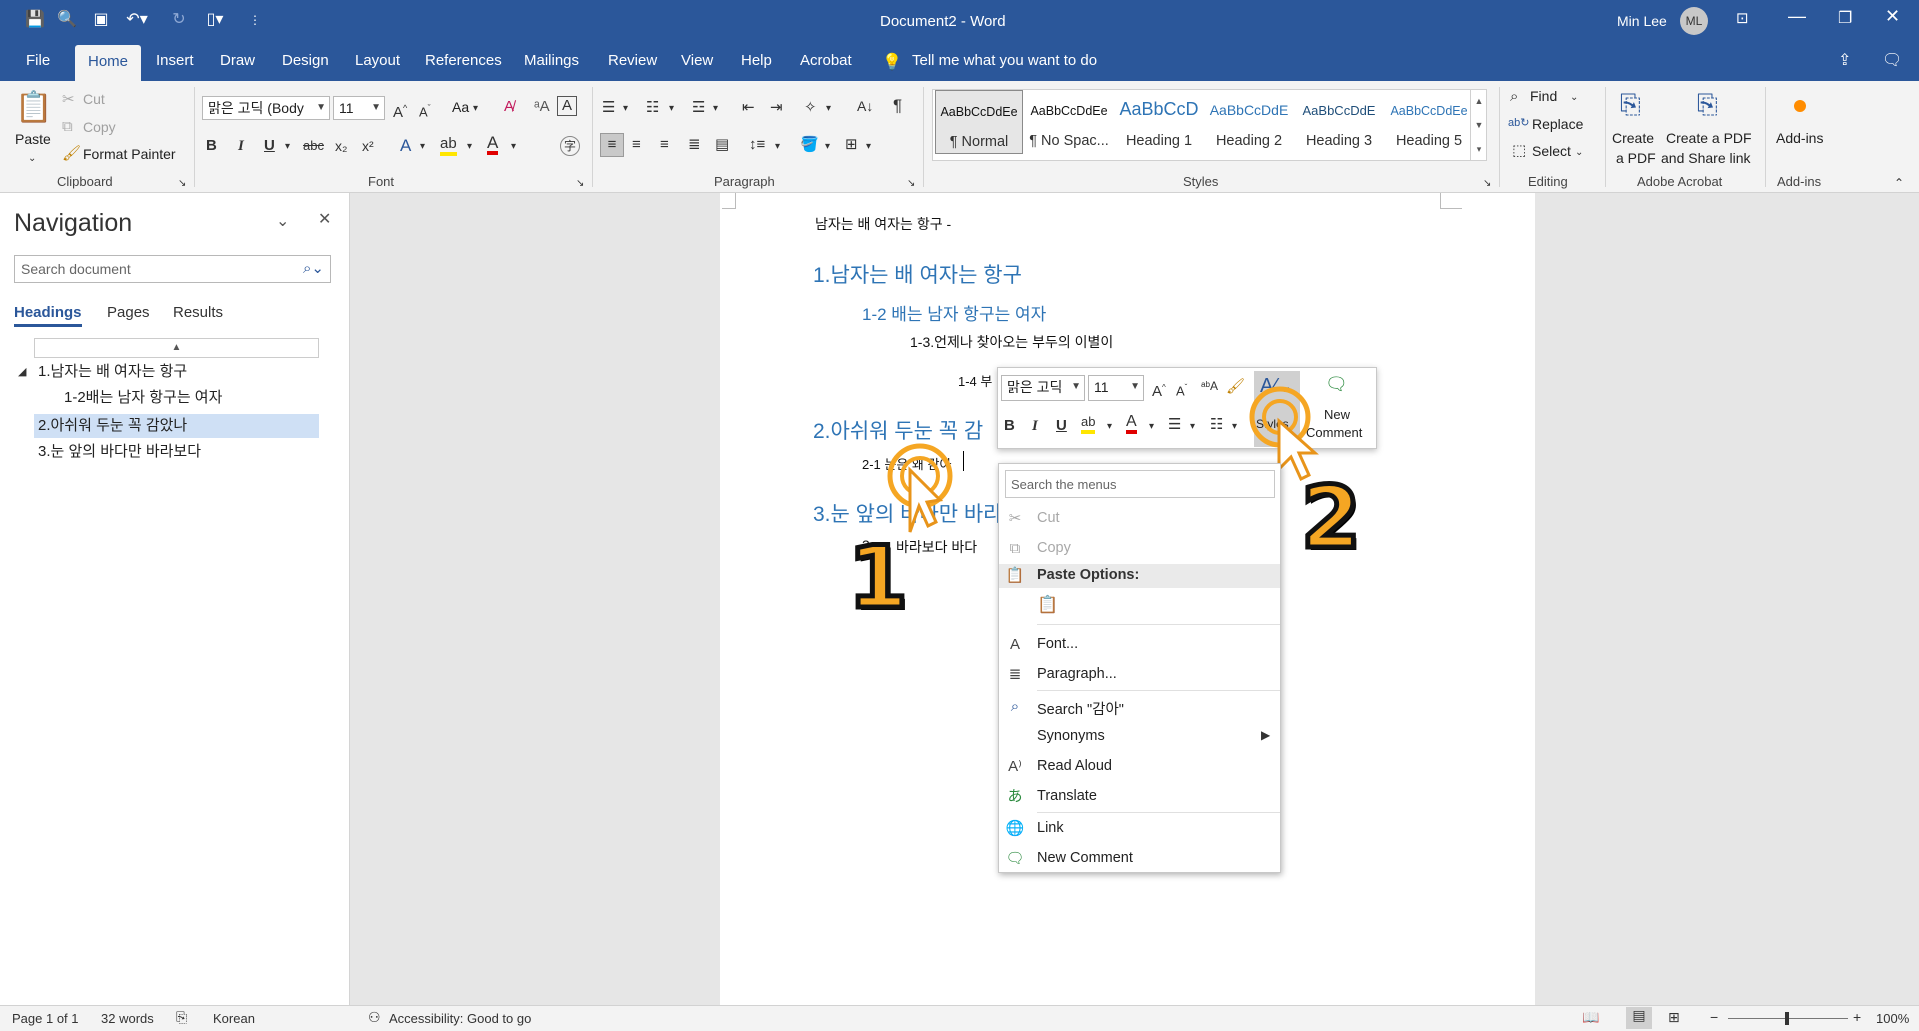 The height and width of the screenshot is (1031, 1919). I want to click on mini-size-combo: 11 ▼, so click(1116, 388).